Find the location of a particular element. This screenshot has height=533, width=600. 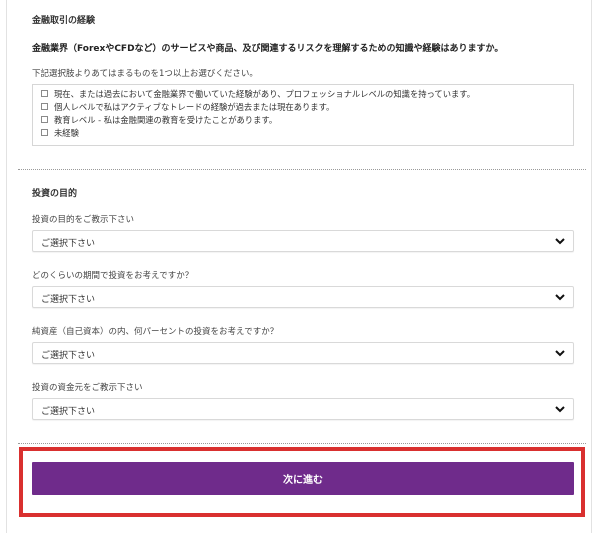

experience-option-education: 教育レベル - 私は金融関連の教育を受けたことがあります。 is located at coordinates (159, 119).